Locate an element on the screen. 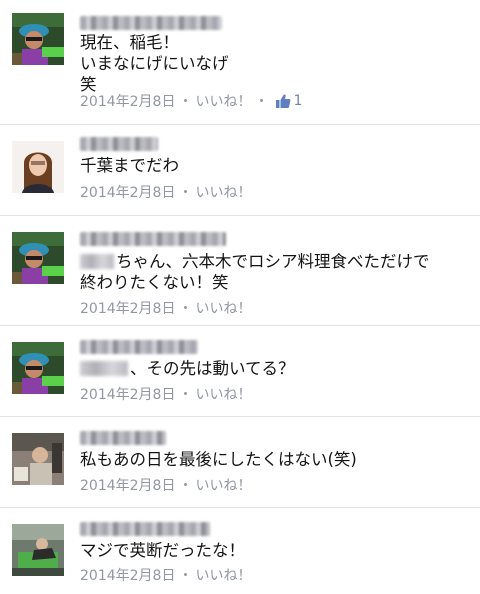 This screenshot has width=480, height=594. comment-text: ちゃん、六本木でロシア料理食べただけで 終わりたくない！笑 is located at coordinates (275, 272).